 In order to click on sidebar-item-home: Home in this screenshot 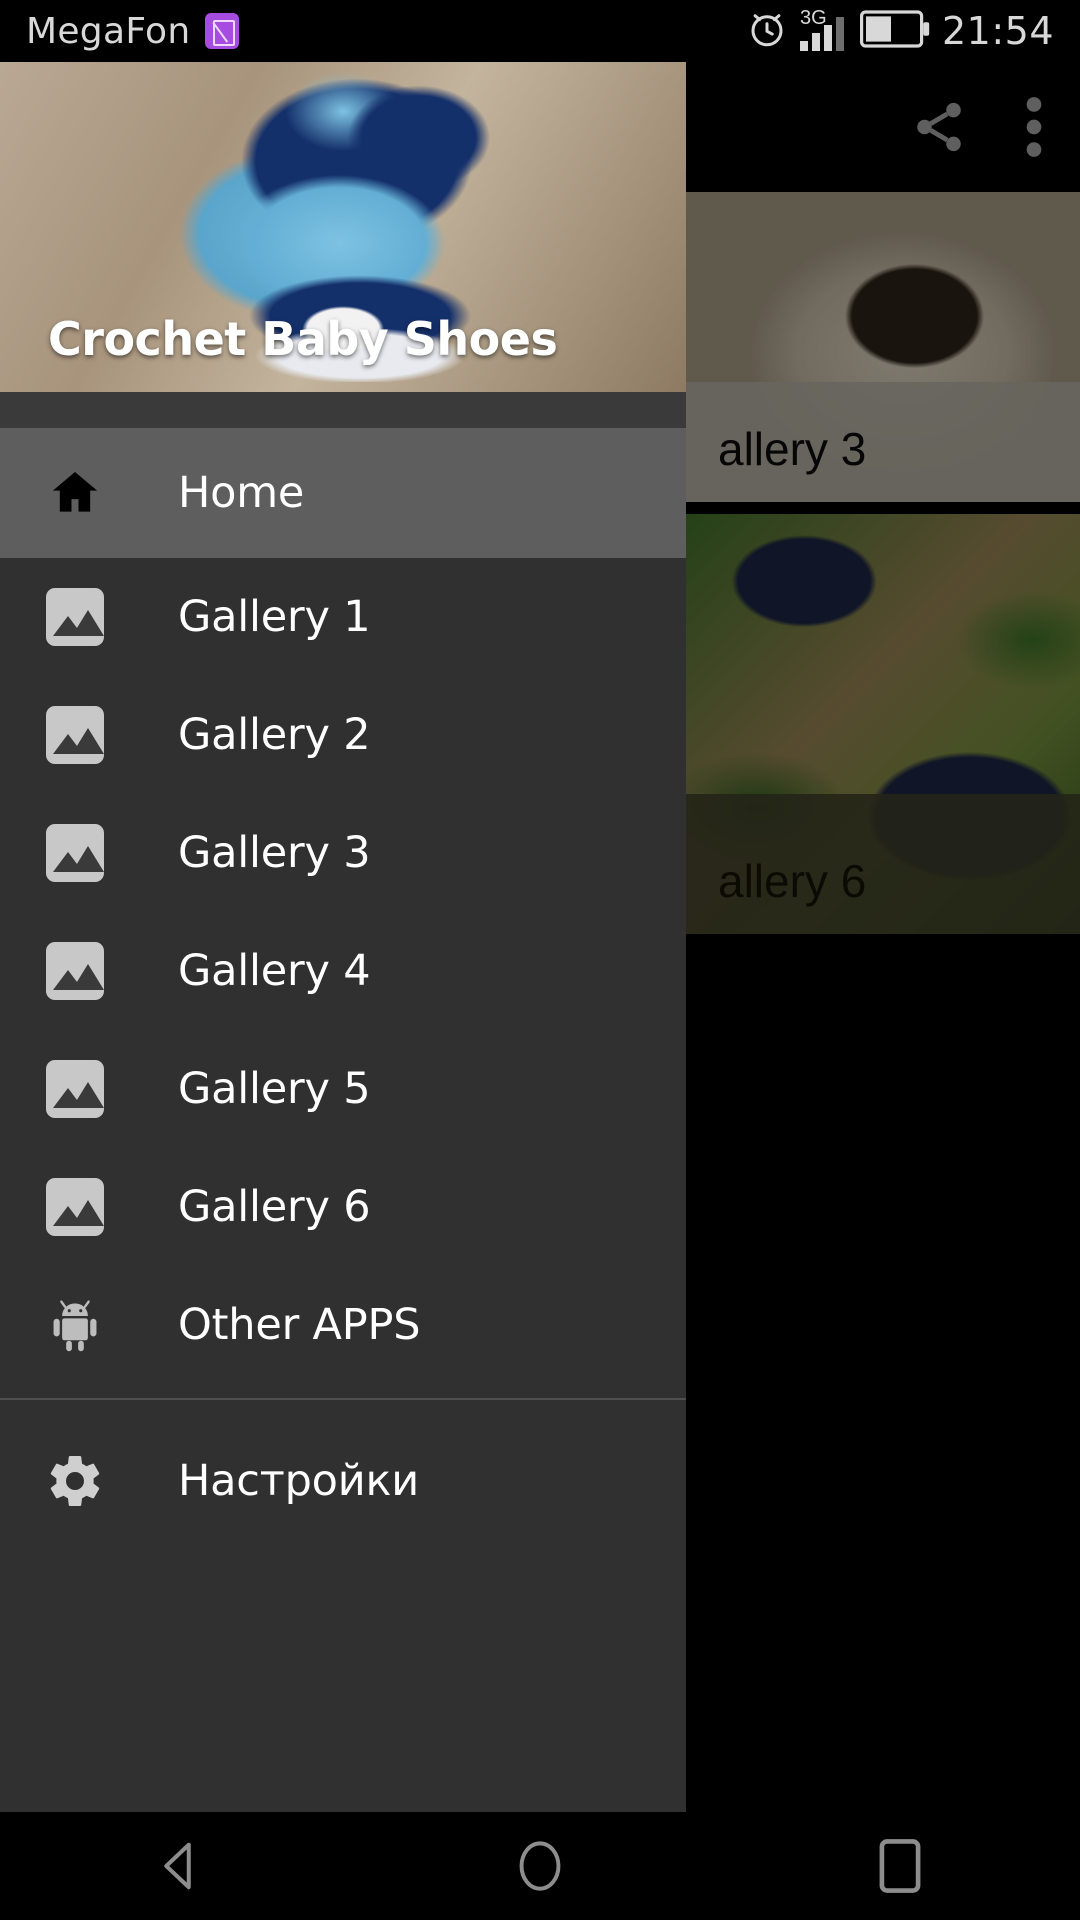, I will do `click(343, 493)`.